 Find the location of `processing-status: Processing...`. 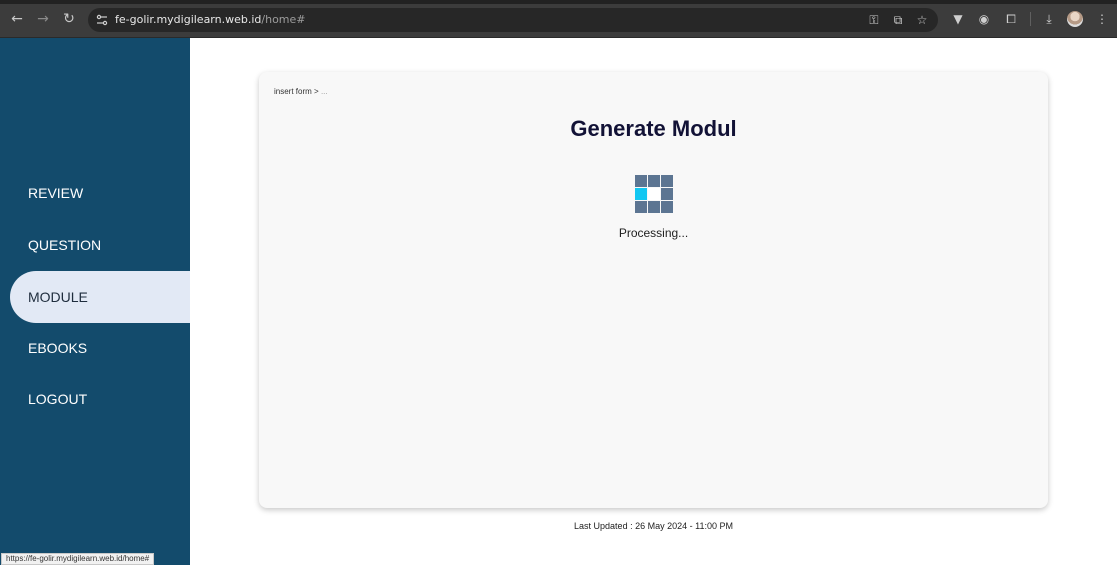

processing-status: Processing... is located at coordinates (653, 233).